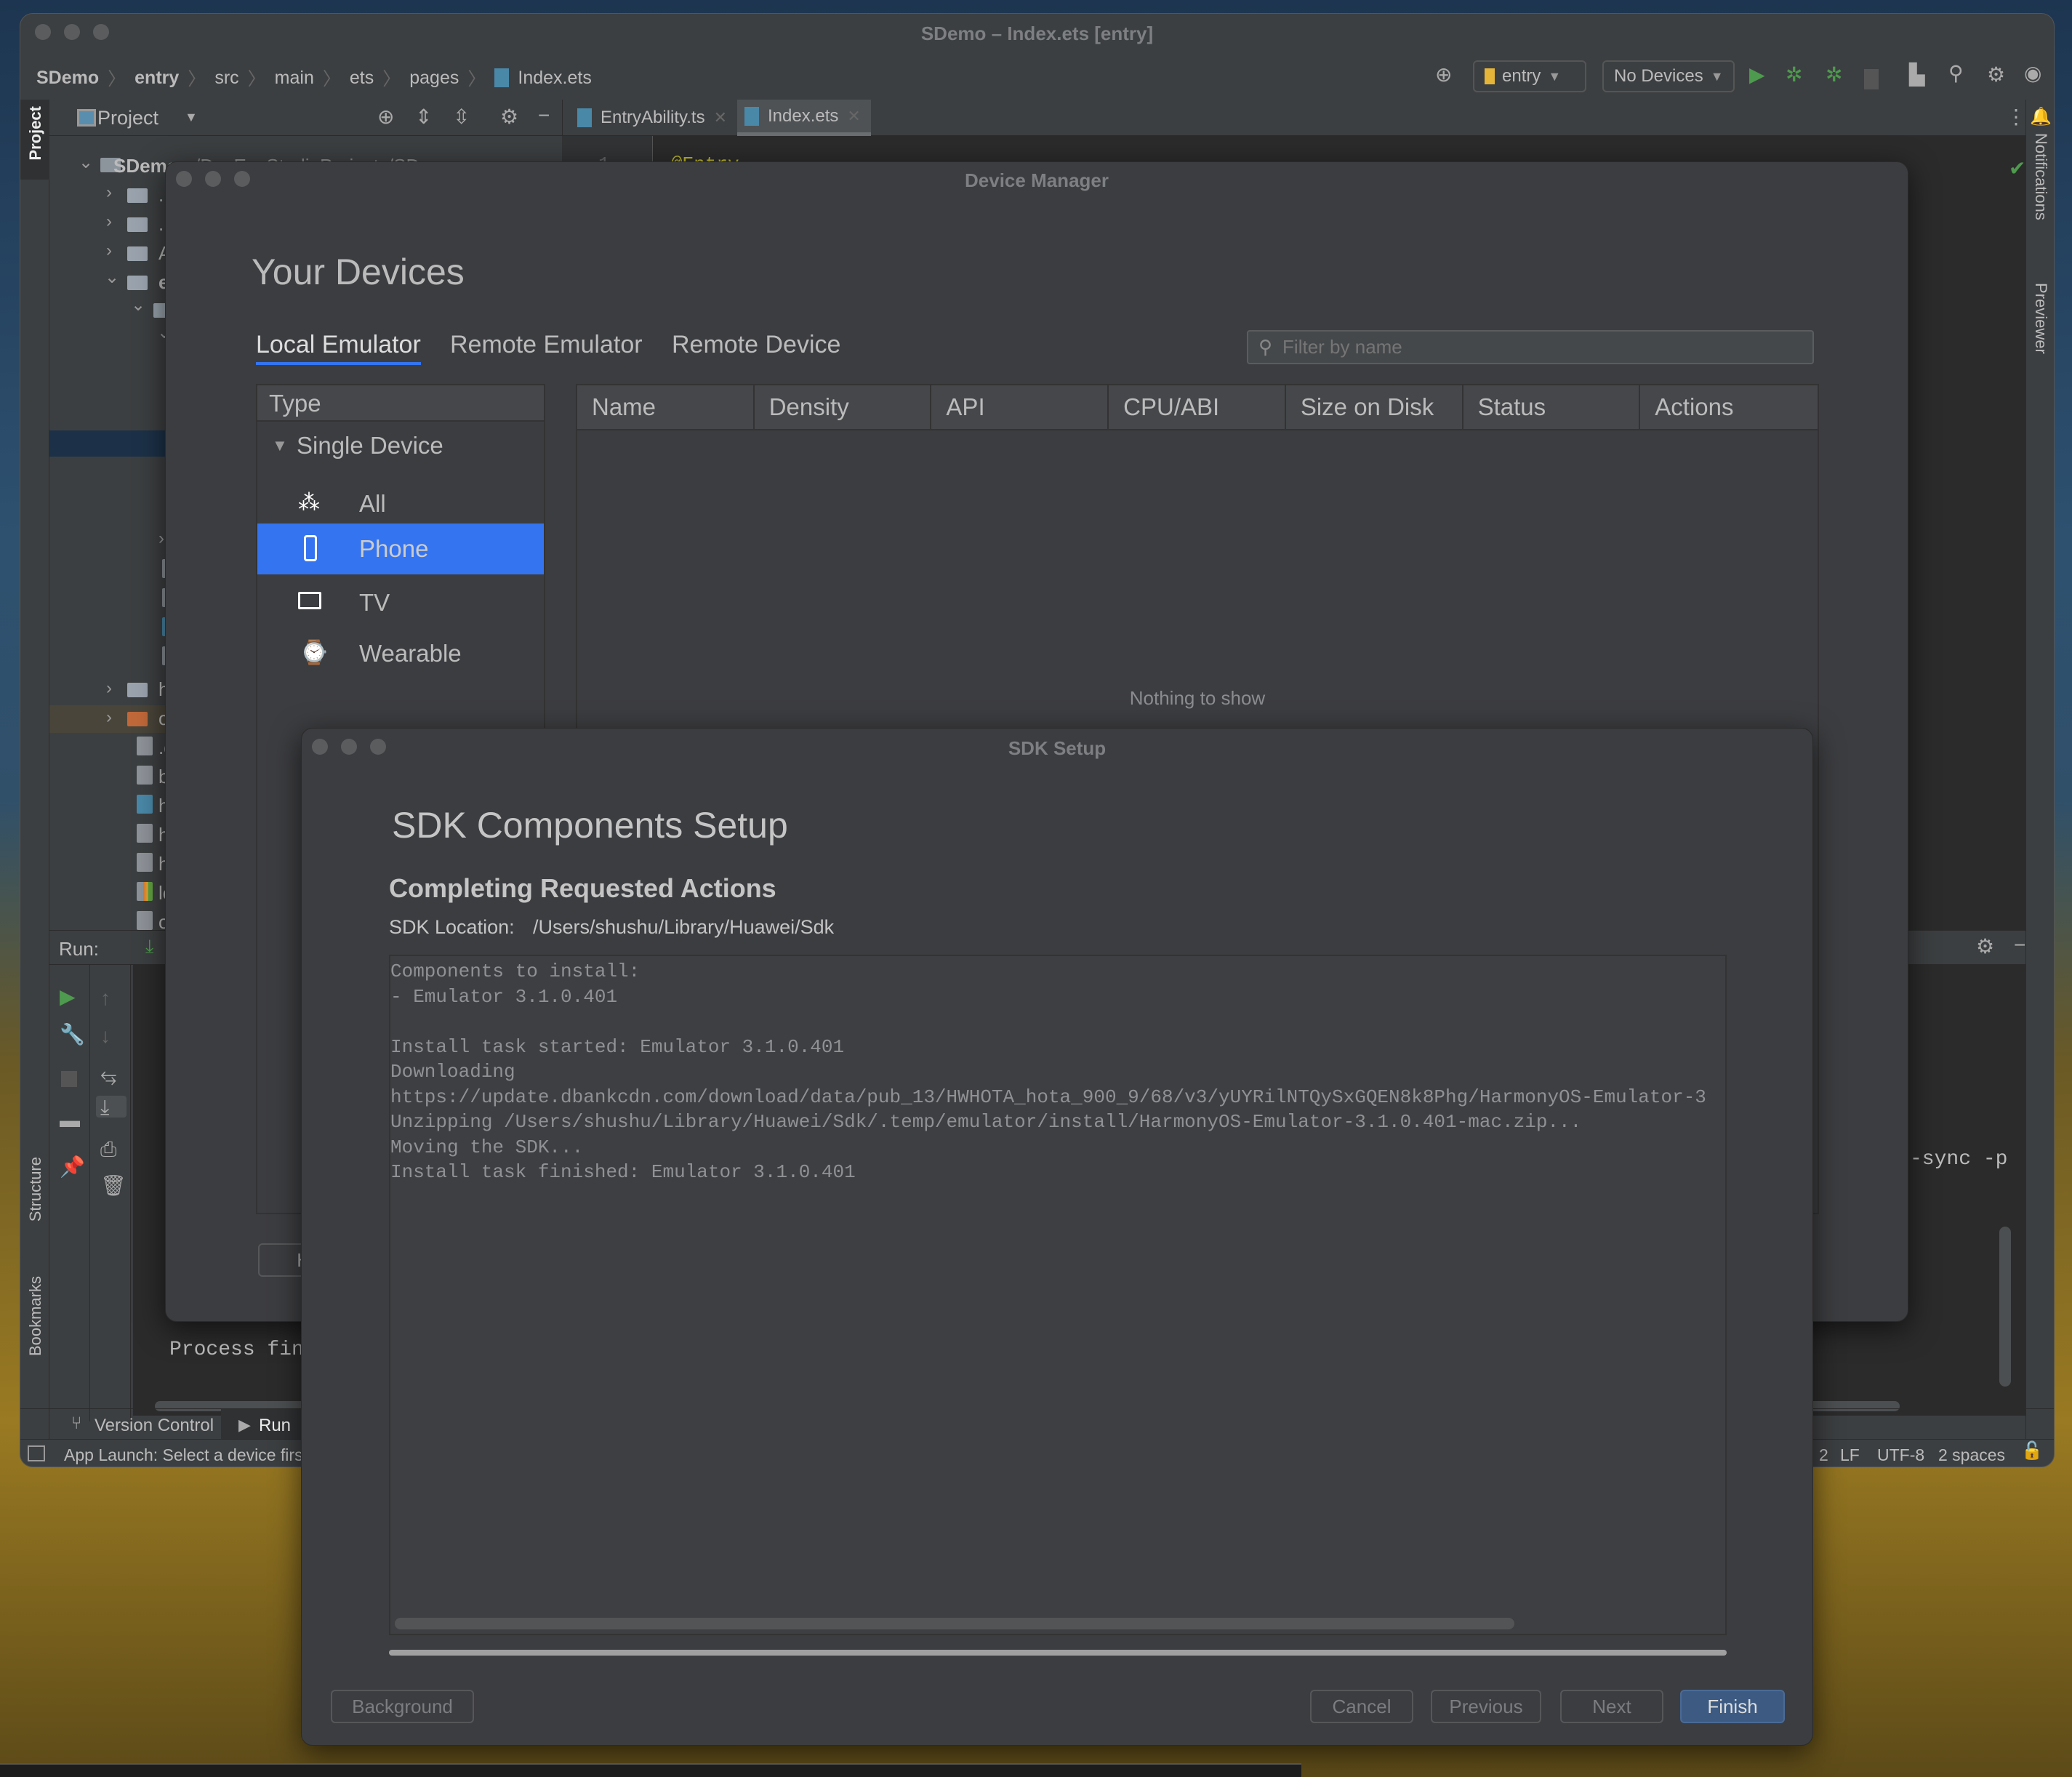 This screenshot has height=1777, width=2072. I want to click on tool-windows-icon, so click(36, 1453).